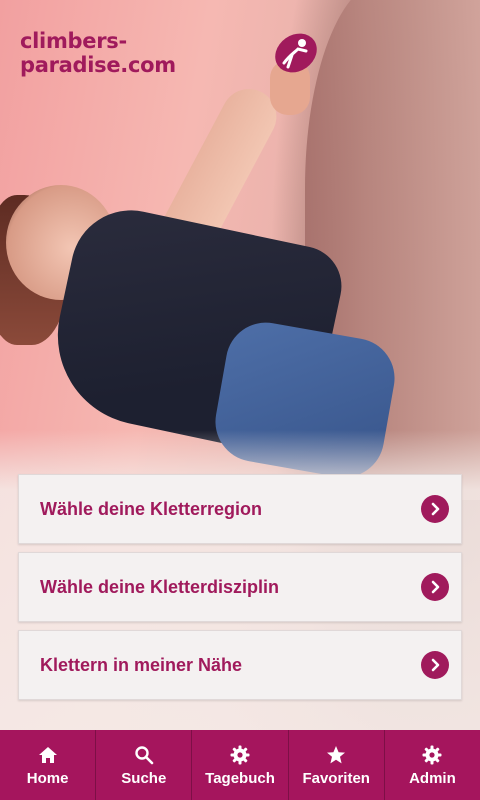  I want to click on home-icon, so click(48, 755).